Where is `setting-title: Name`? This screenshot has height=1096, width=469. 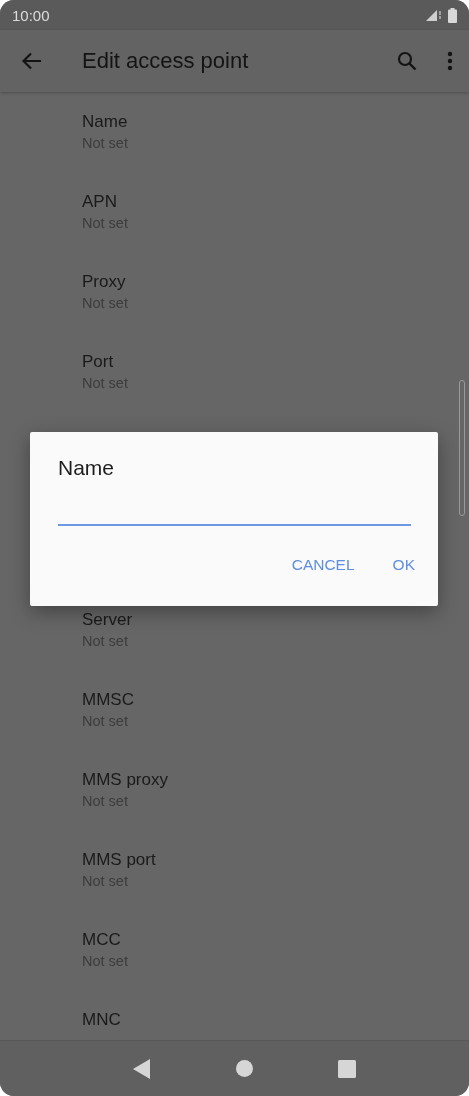 setting-title: Name is located at coordinates (105, 122).